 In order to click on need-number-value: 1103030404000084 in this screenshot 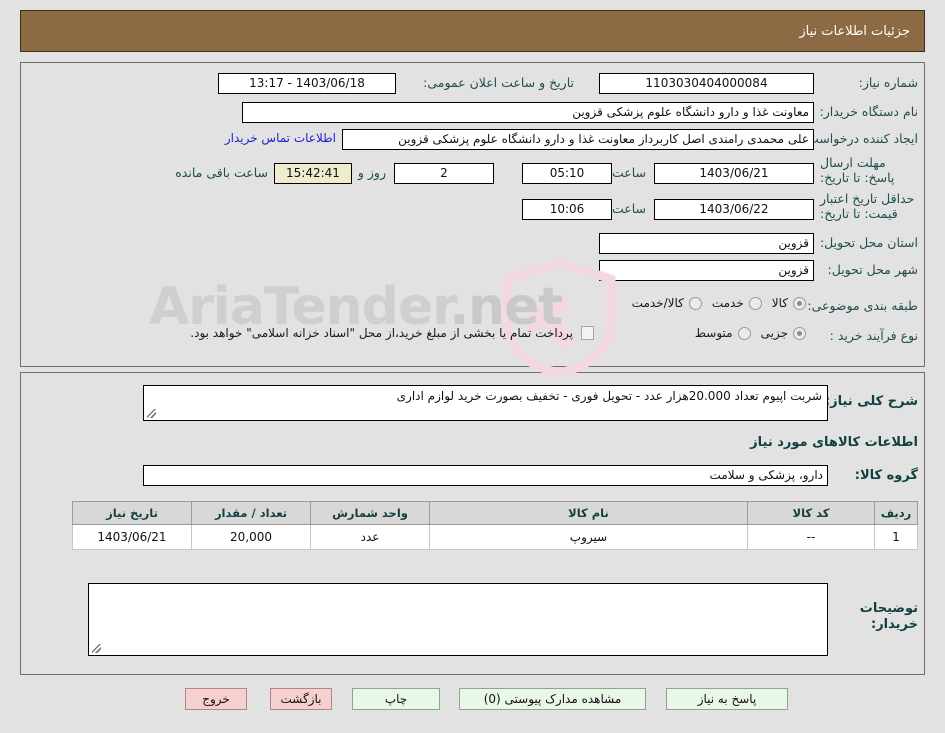, I will do `click(706, 83)`.